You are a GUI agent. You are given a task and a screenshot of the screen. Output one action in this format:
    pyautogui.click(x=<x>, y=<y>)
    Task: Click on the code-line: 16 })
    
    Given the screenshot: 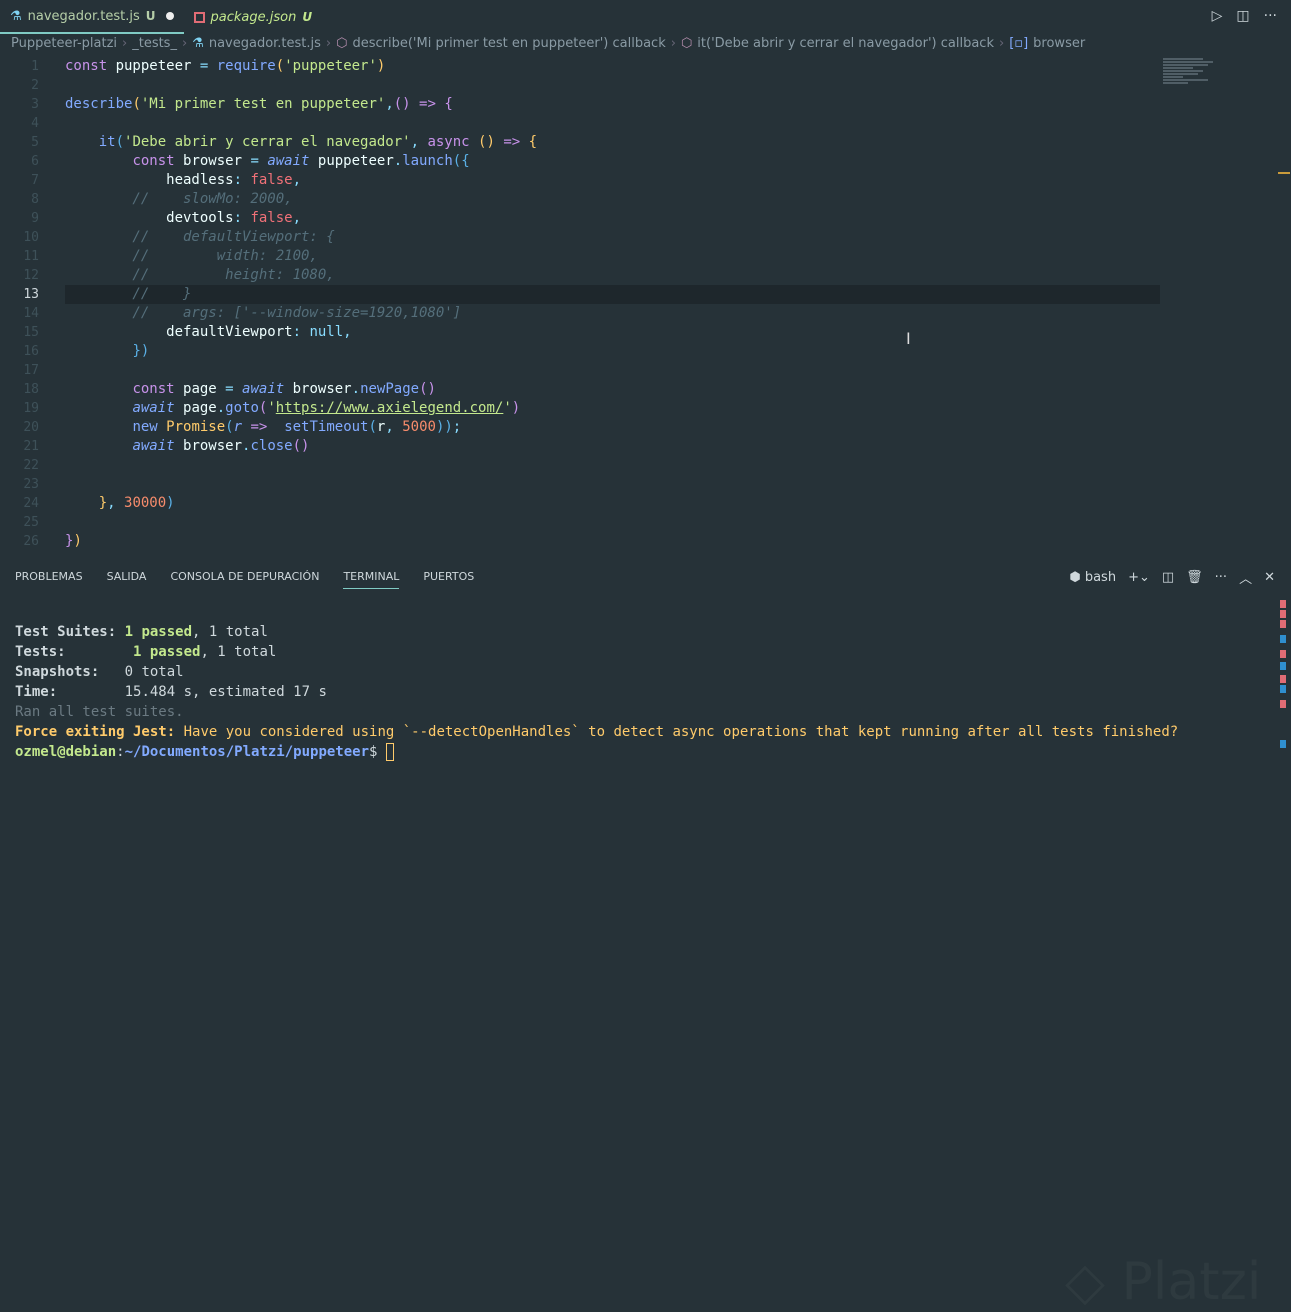 What is the action you would take?
    pyautogui.click(x=580, y=351)
    